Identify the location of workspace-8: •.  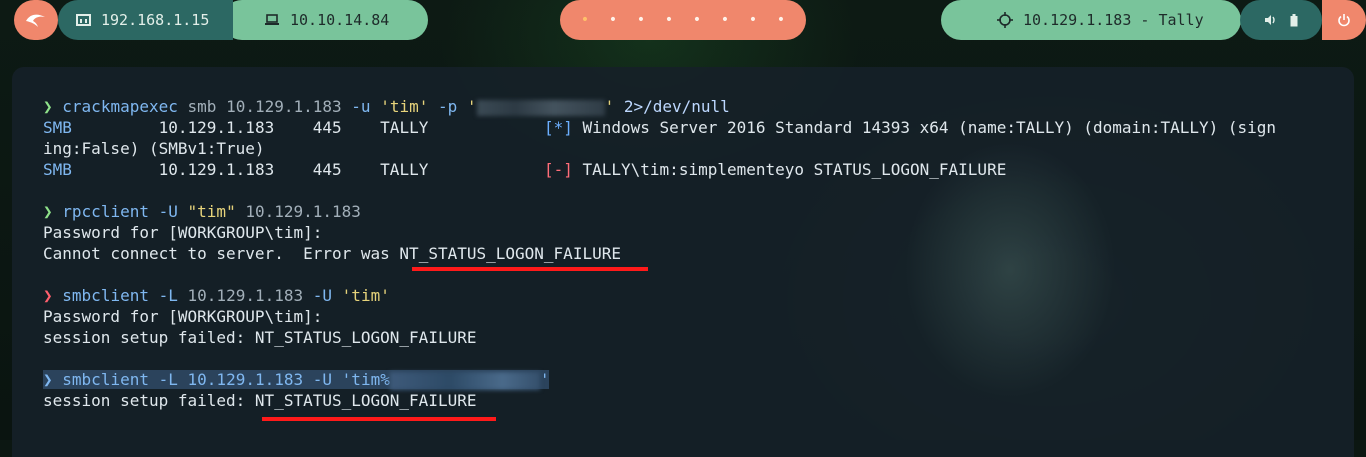
(781, 20).